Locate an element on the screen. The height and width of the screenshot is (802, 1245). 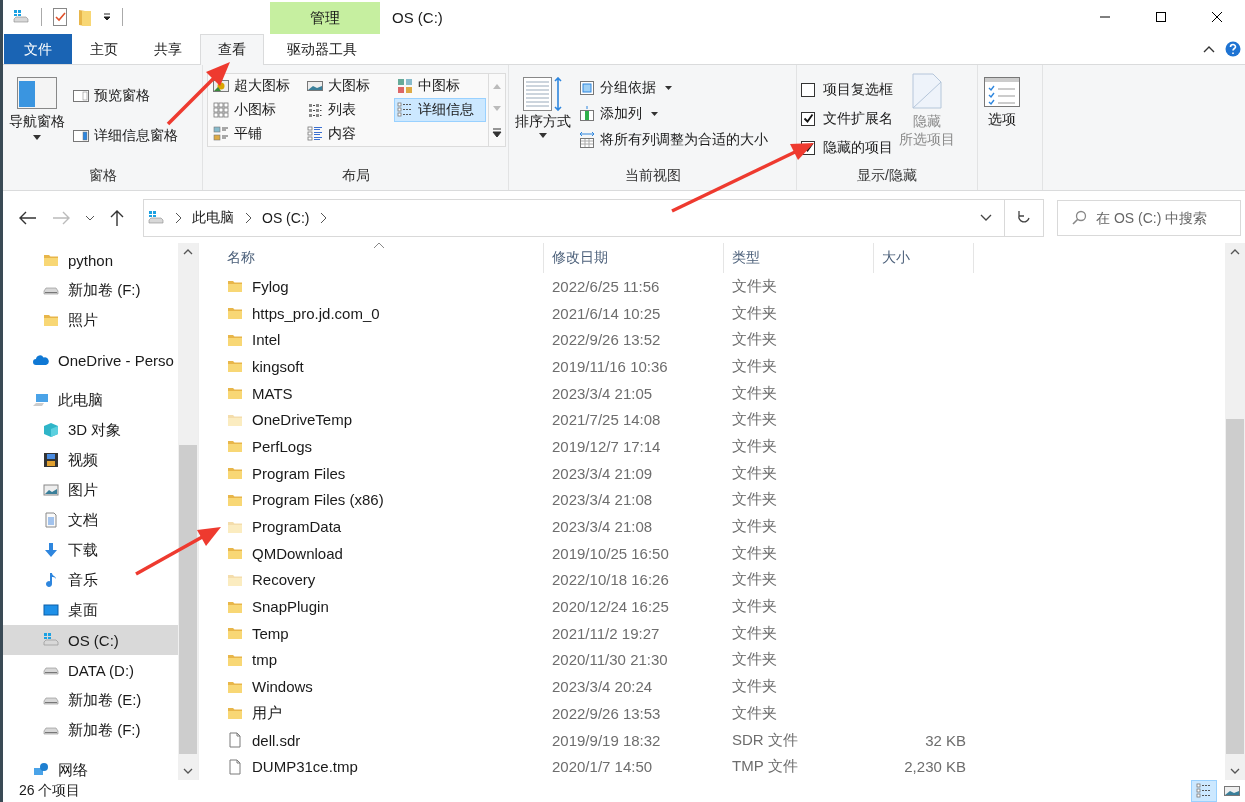
help-icon is located at coordinates (1233, 49).